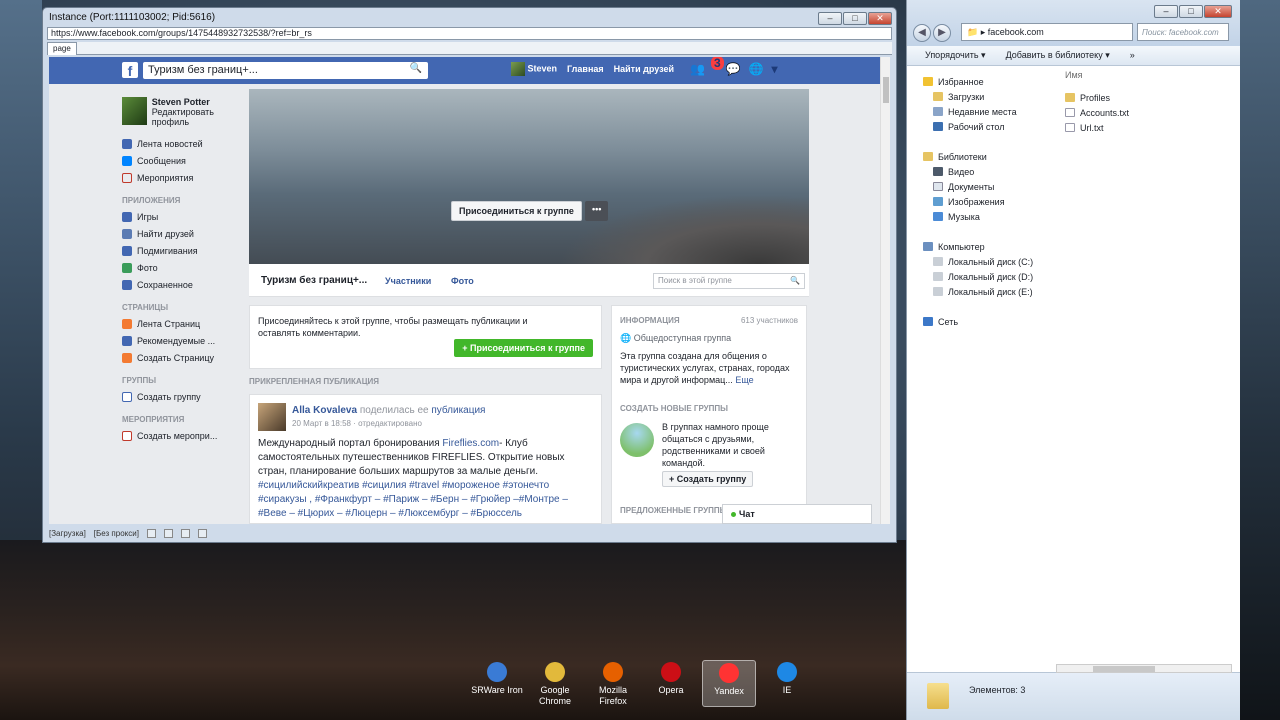  I want to click on author-avatar, so click(272, 417).